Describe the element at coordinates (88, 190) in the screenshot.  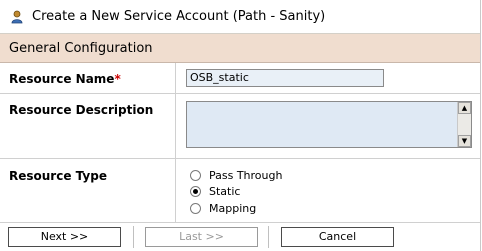
I see `resource-type-label-cell: Resource Type` at that location.